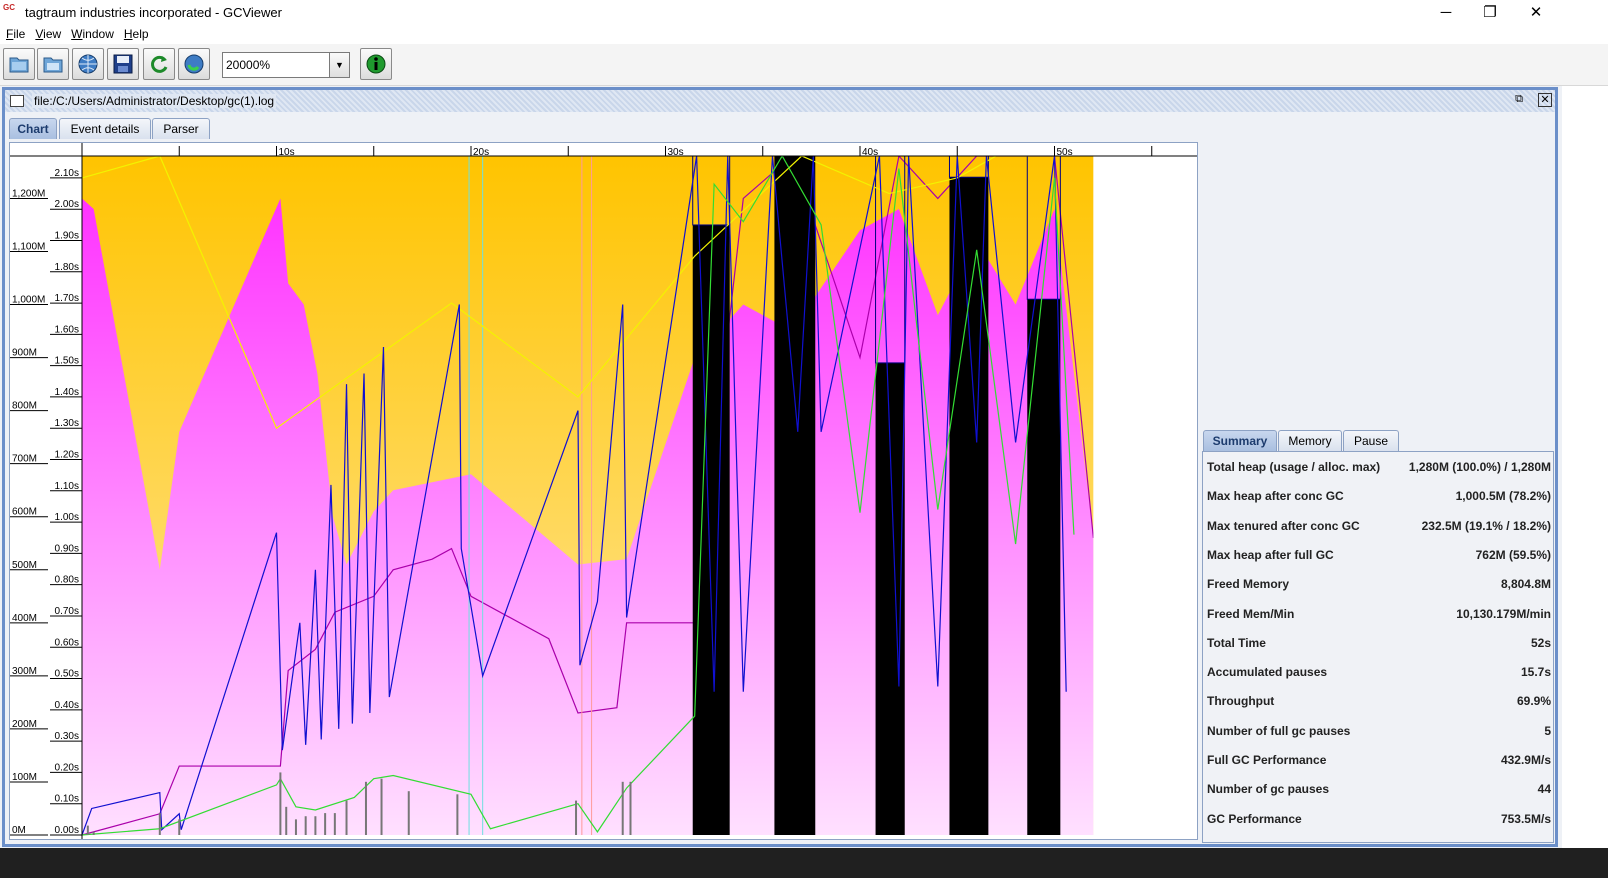 Image resolution: width=1608 pixels, height=878 pixels. I want to click on about-button, so click(376, 64).